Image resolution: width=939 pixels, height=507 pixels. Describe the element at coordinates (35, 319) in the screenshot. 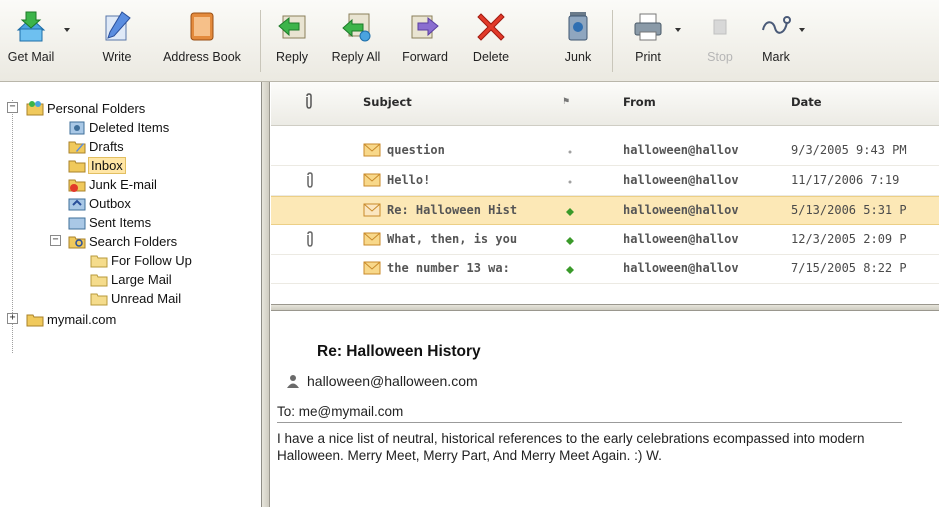

I see `account-folder-icon` at that location.